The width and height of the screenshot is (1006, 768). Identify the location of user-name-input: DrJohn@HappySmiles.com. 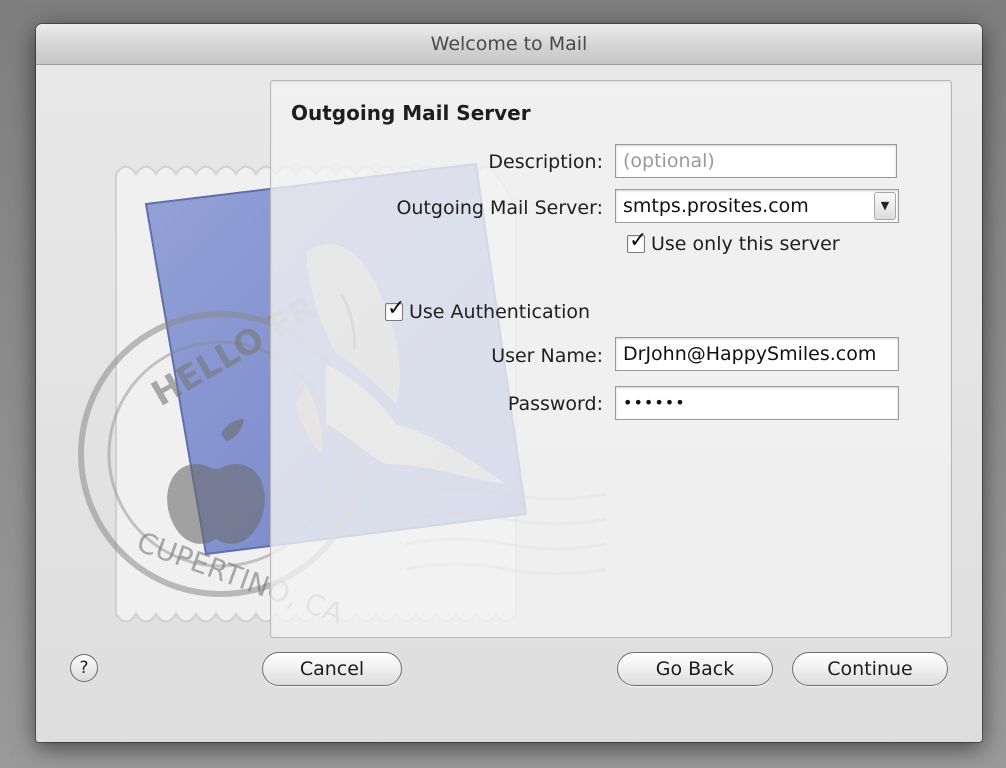
(757, 354).